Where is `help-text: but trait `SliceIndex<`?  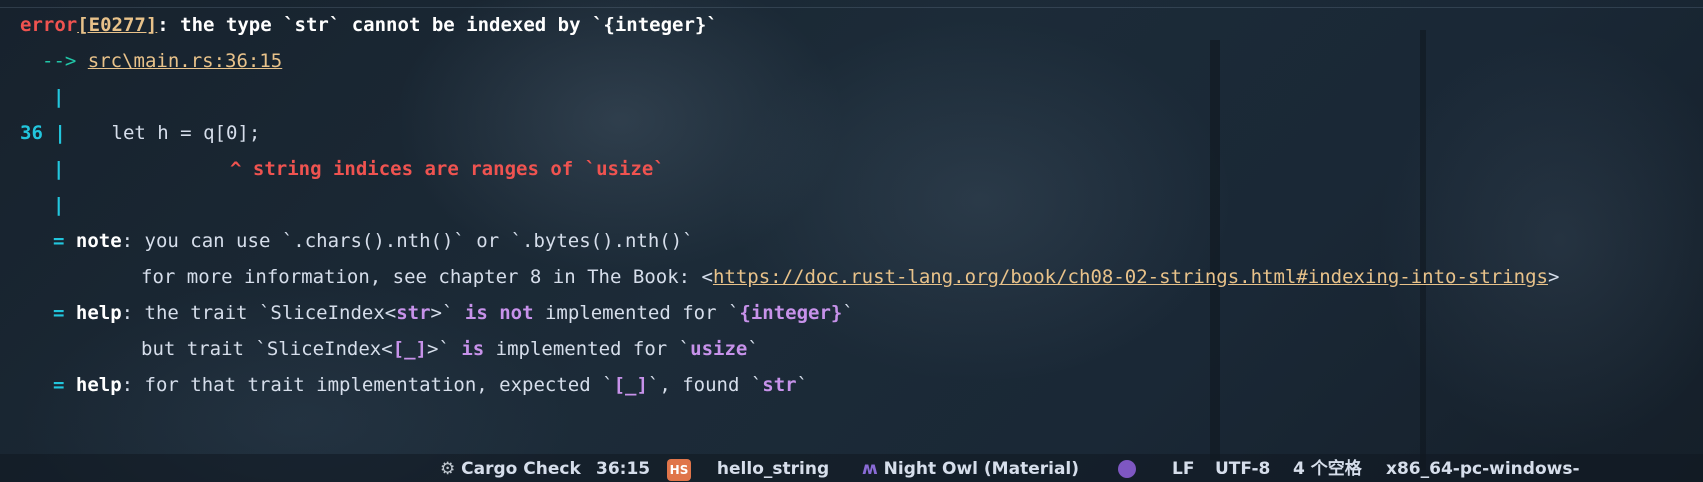
help-text: but trait `SliceIndex< is located at coordinates (267, 349).